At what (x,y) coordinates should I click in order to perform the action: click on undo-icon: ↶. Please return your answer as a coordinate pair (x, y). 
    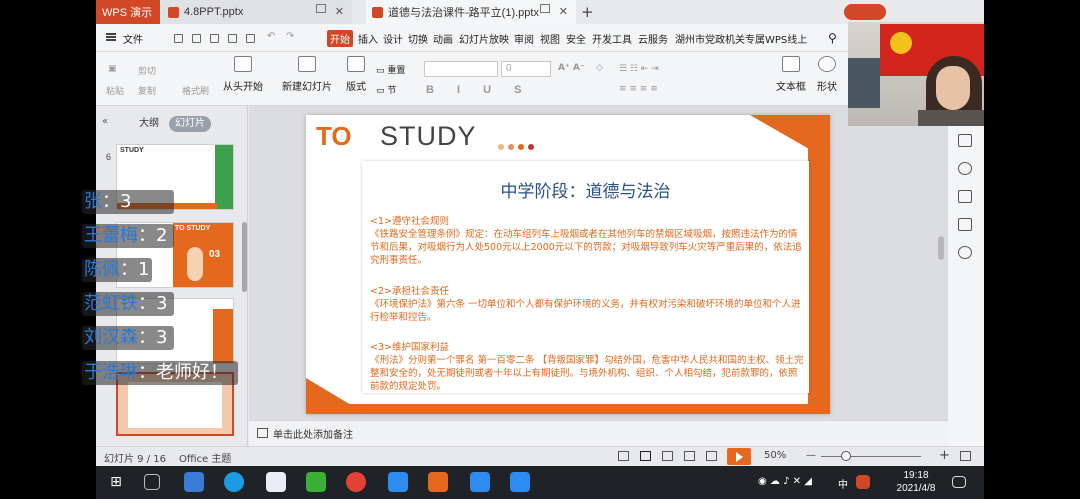
    Looking at the image, I should click on (271, 36).